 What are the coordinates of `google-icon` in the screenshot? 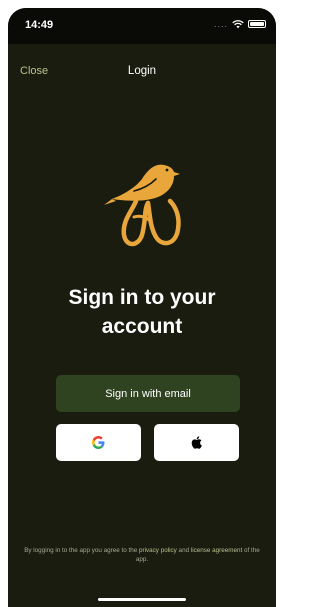 It's located at (98, 442).